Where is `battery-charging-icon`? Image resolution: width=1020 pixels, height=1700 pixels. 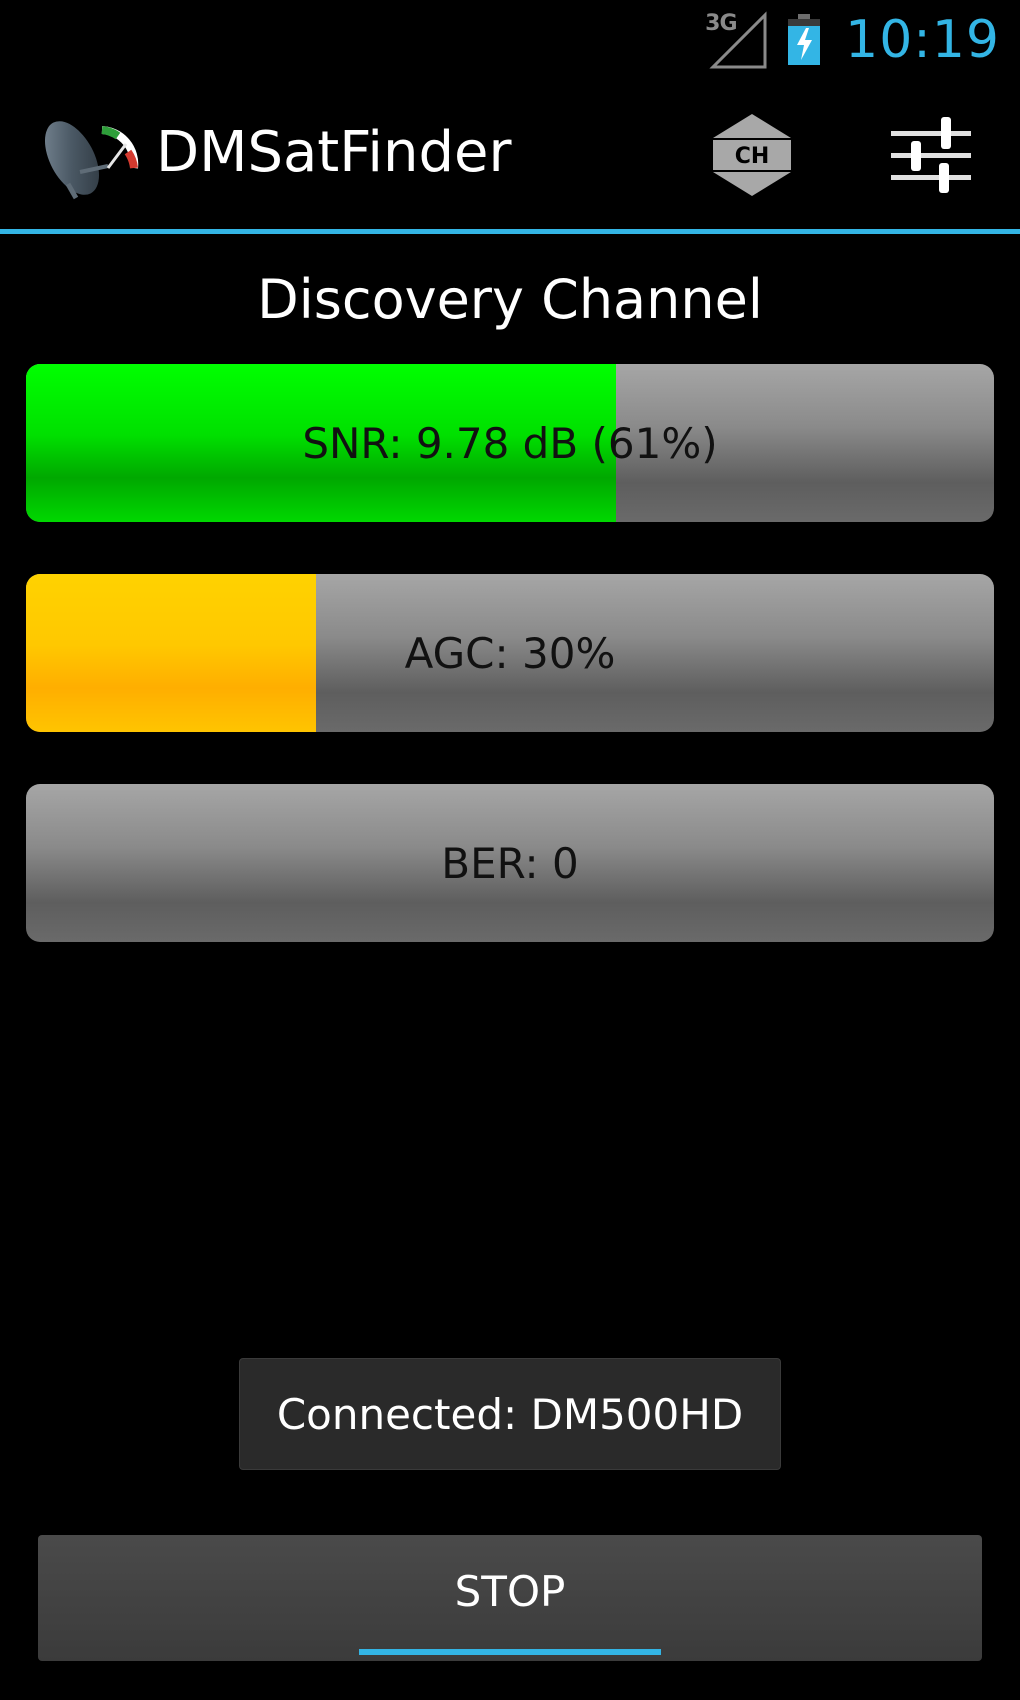
battery-charging-icon is located at coordinates (804, 40).